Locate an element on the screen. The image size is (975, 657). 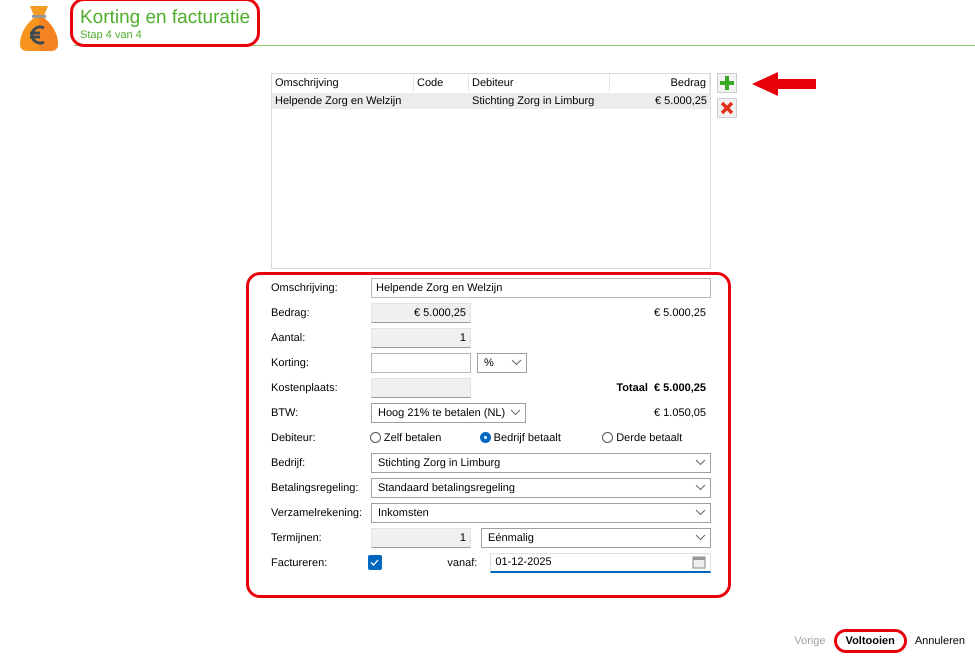
dropdown-select: Inkomsten is located at coordinates (541, 512).